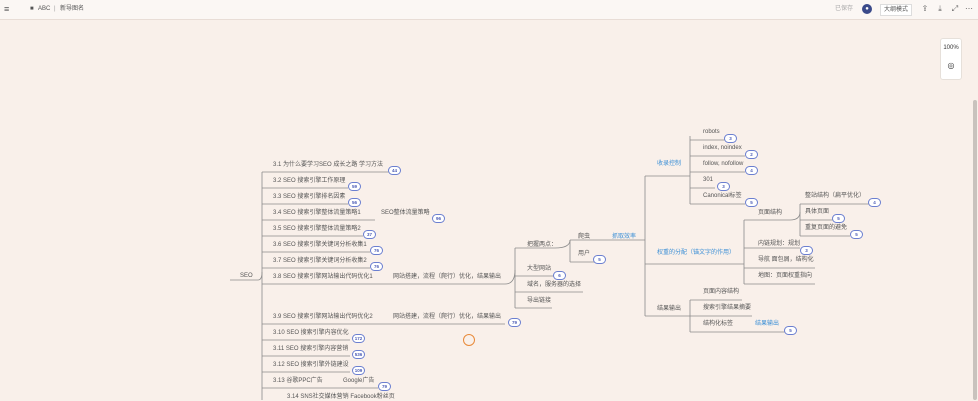 The width and height of the screenshot is (978, 401). What do you see at coordinates (559, 275) in the screenshot?
I see `count-badge: 6` at bounding box center [559, 275].